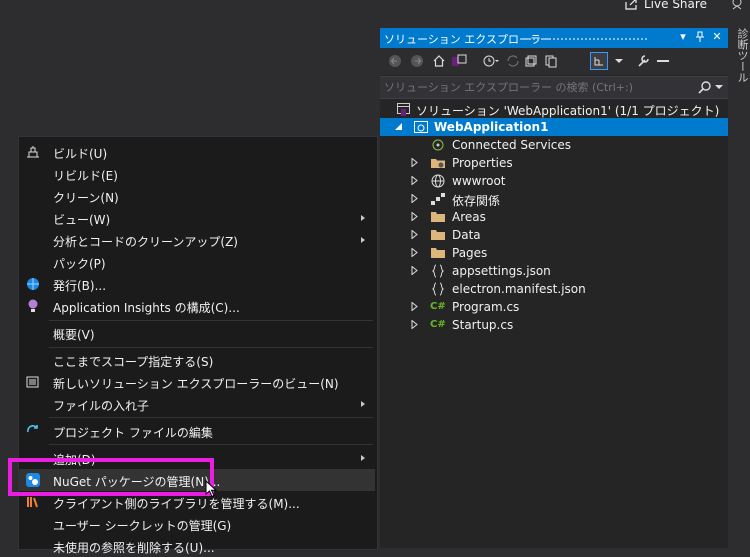  Describe the element at coordinates (486, 307) in the screenshot. I see `tree-item-label: Program.cs` at that location.